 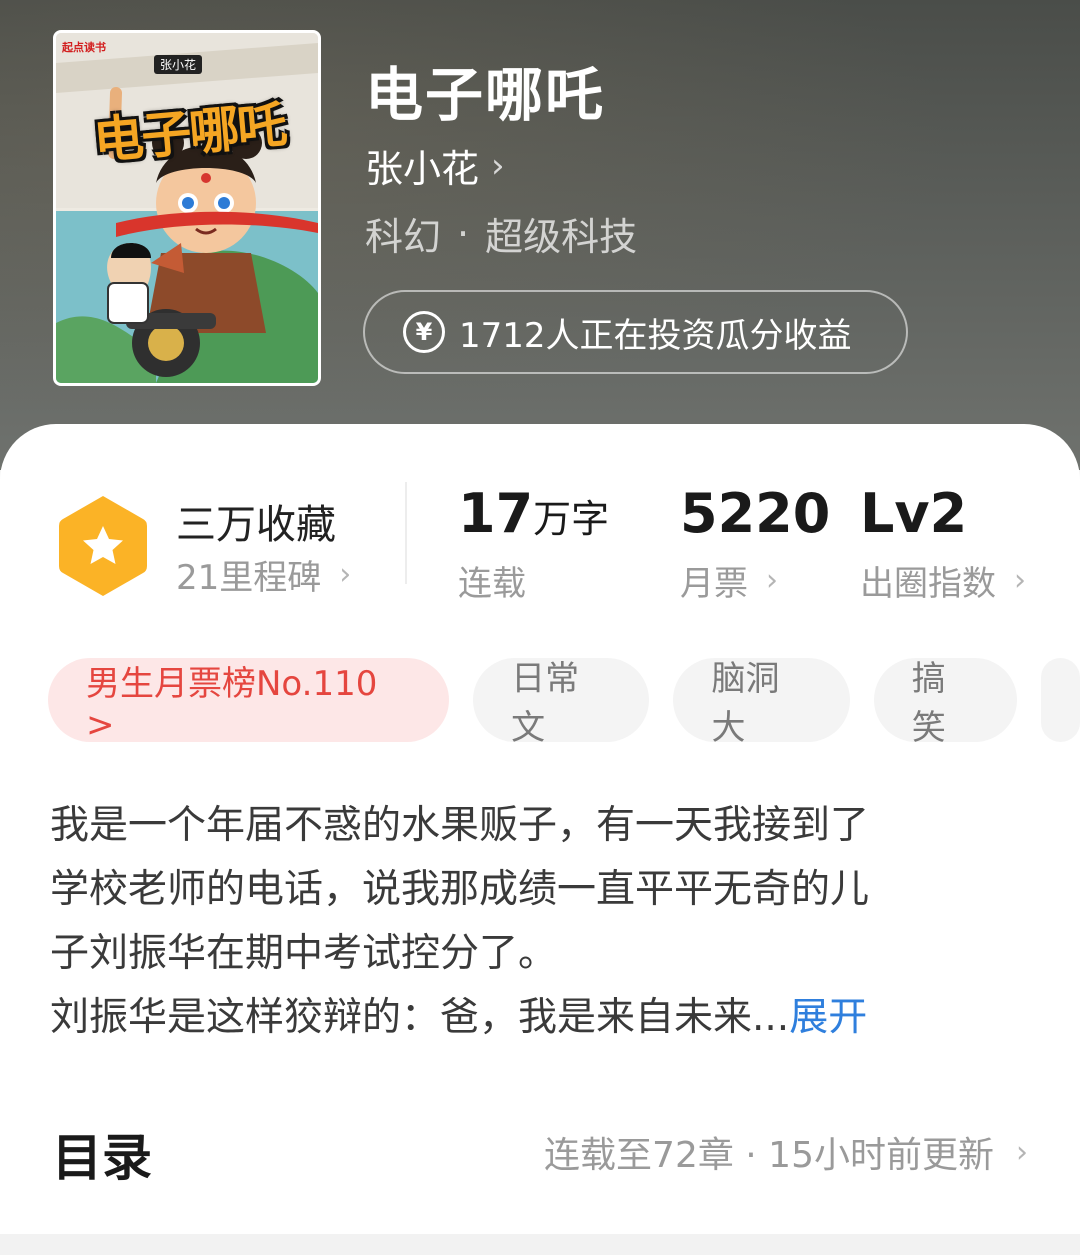 I want to click on collection-milestone-link: 21里程碑 ›, so click(x=263, y=574).